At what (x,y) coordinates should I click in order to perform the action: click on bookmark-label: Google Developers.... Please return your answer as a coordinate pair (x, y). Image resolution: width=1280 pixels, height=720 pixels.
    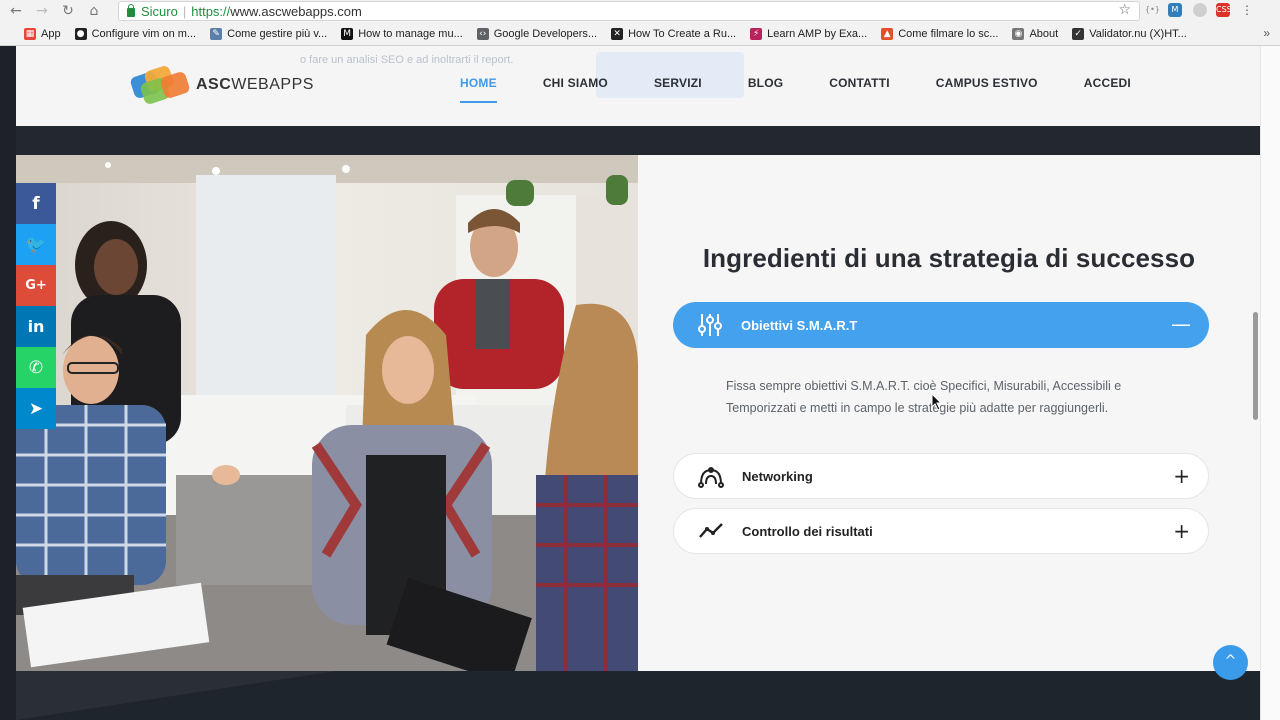
    Looking at the image, I should click on (545, 33).